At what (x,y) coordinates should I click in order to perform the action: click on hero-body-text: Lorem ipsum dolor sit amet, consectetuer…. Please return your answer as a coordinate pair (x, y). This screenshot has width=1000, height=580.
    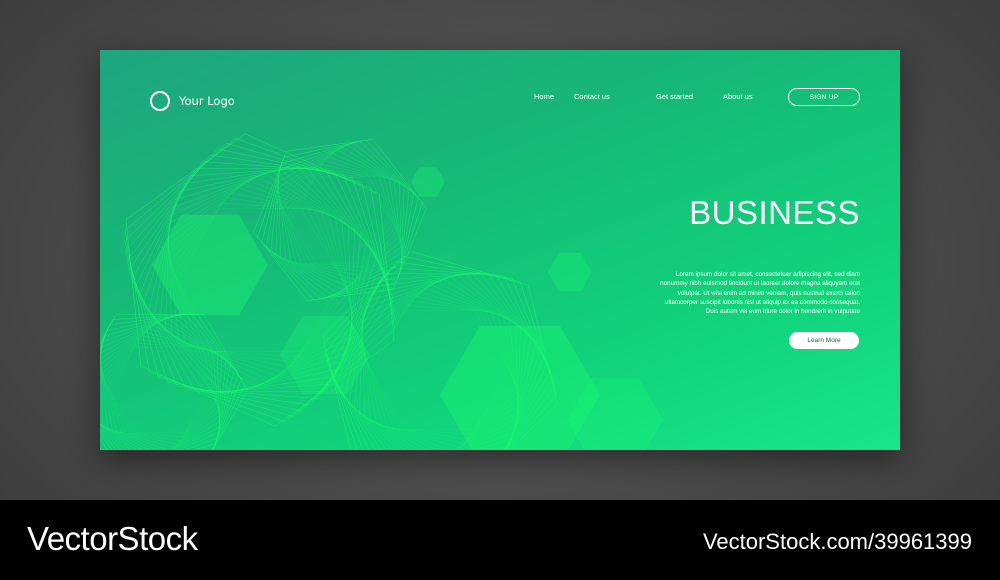
    Looking at the image, I should click on (760, 293).